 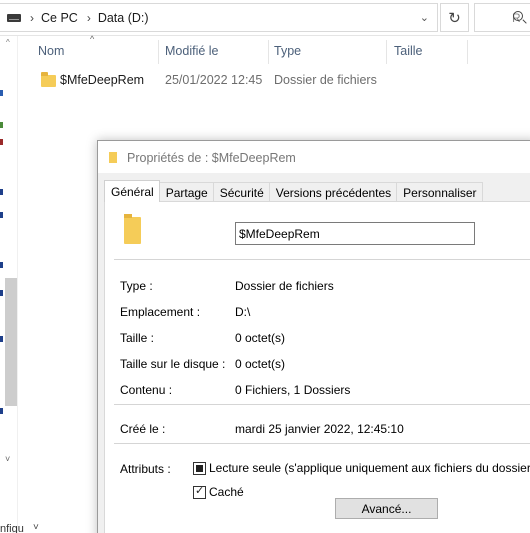 What do you see at coordinates (355, 233) in the screenshot?
I see `folder-name-input` at bounding box center [355, 233].